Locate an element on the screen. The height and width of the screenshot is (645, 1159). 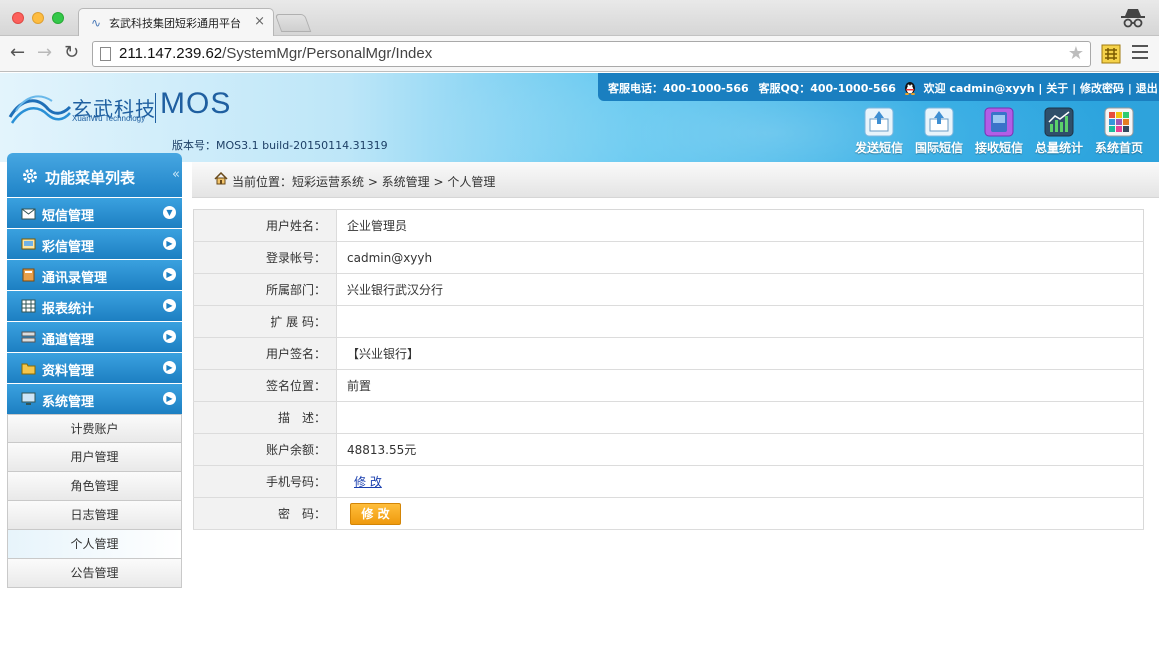
browser-tab: ∿ 玄武科技集团短彩通用平台 × is located at coordinates (176, 22).